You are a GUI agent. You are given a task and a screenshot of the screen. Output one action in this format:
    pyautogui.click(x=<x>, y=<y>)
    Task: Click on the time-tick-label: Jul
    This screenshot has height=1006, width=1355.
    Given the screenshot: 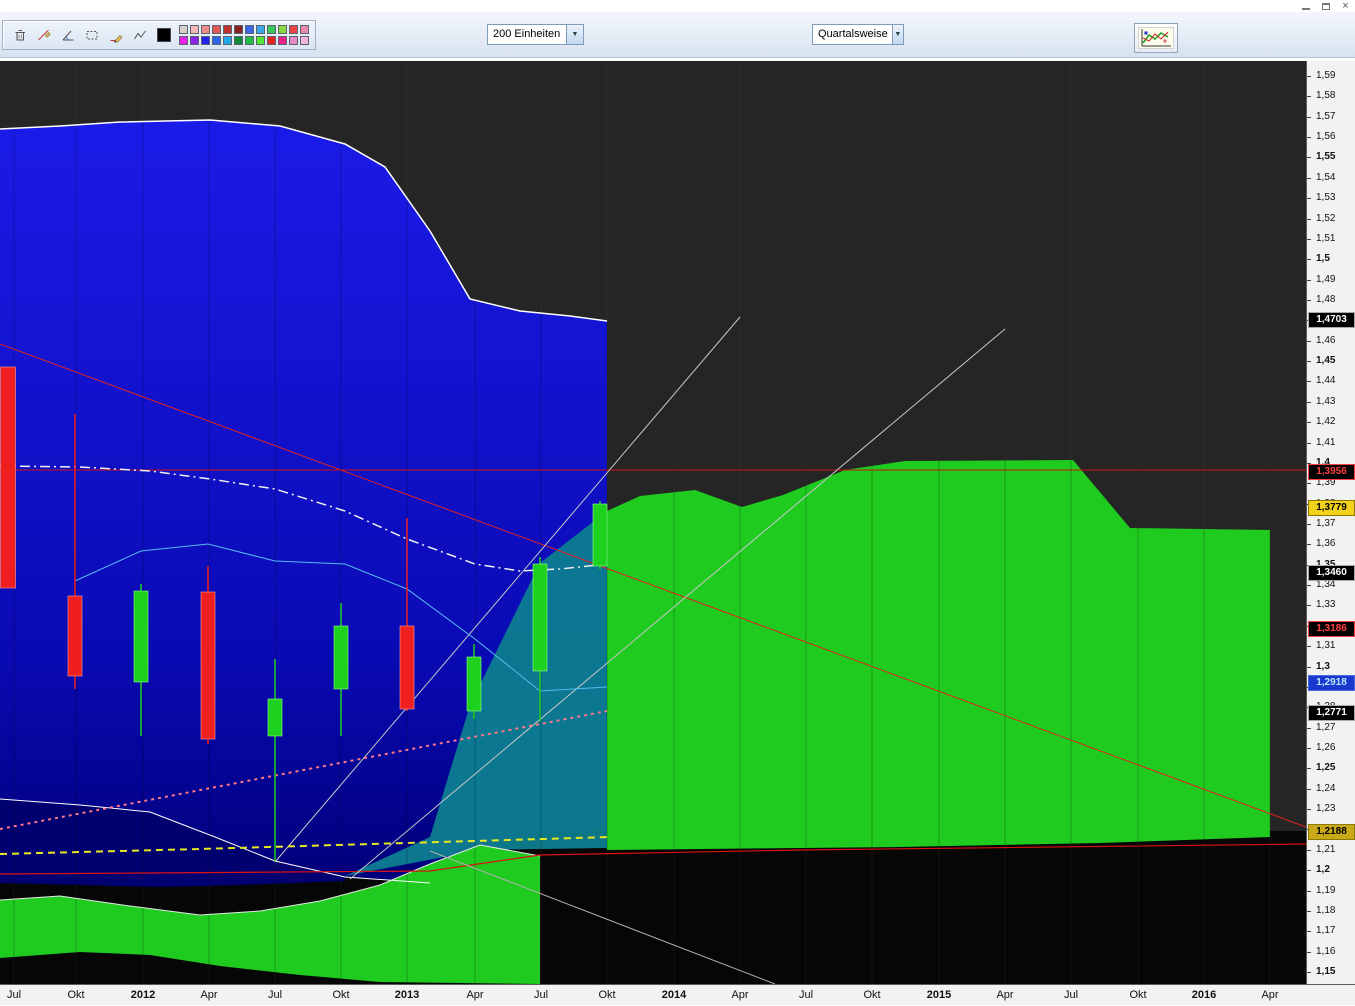 What is the action you would take?
    pyautogui.click(x=14, y=995)
    